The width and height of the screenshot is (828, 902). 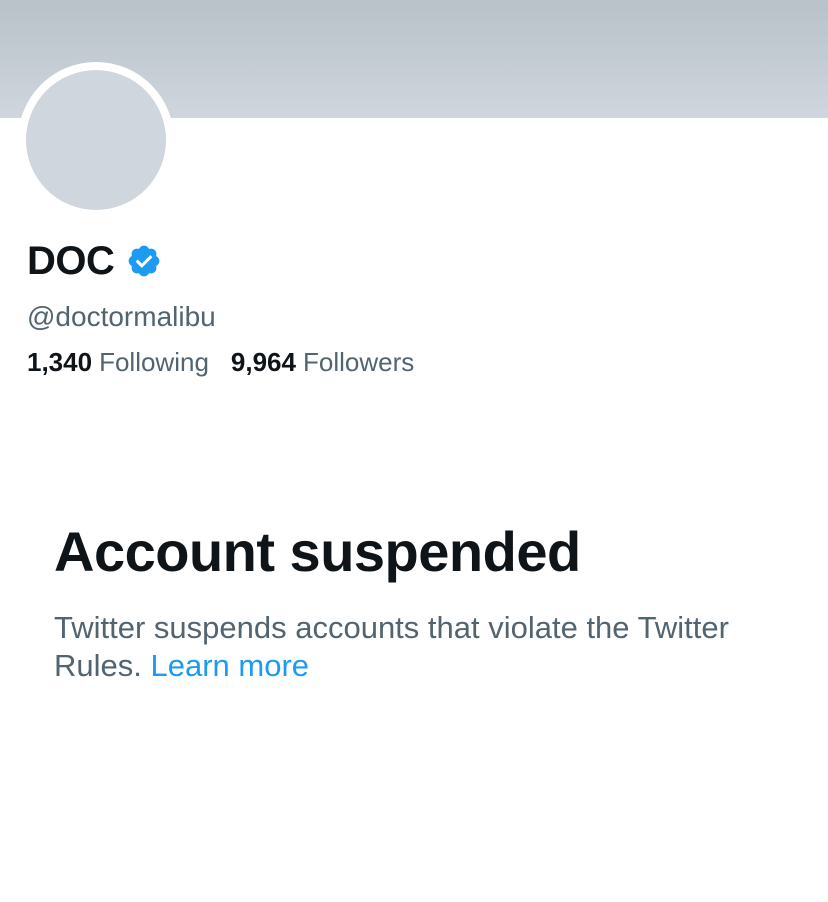 What do you see at coordinates (60, 362) in the screenshot?
I see `following-count: 1,340` at bounding box center [60, 362].